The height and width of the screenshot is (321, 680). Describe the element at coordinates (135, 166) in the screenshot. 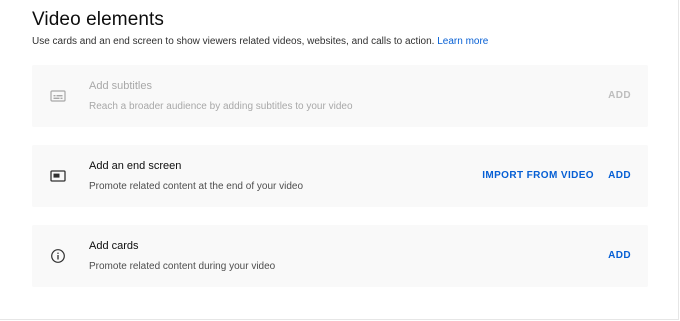

I see `end-screen-title: Add an end screen` at that location.